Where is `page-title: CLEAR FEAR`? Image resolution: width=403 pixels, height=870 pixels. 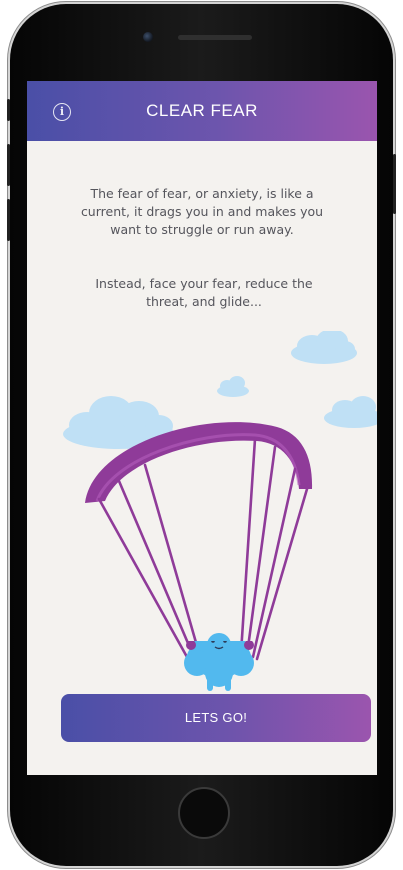
page-title: CLEAR FEAR is located at coordinates (202, 110).